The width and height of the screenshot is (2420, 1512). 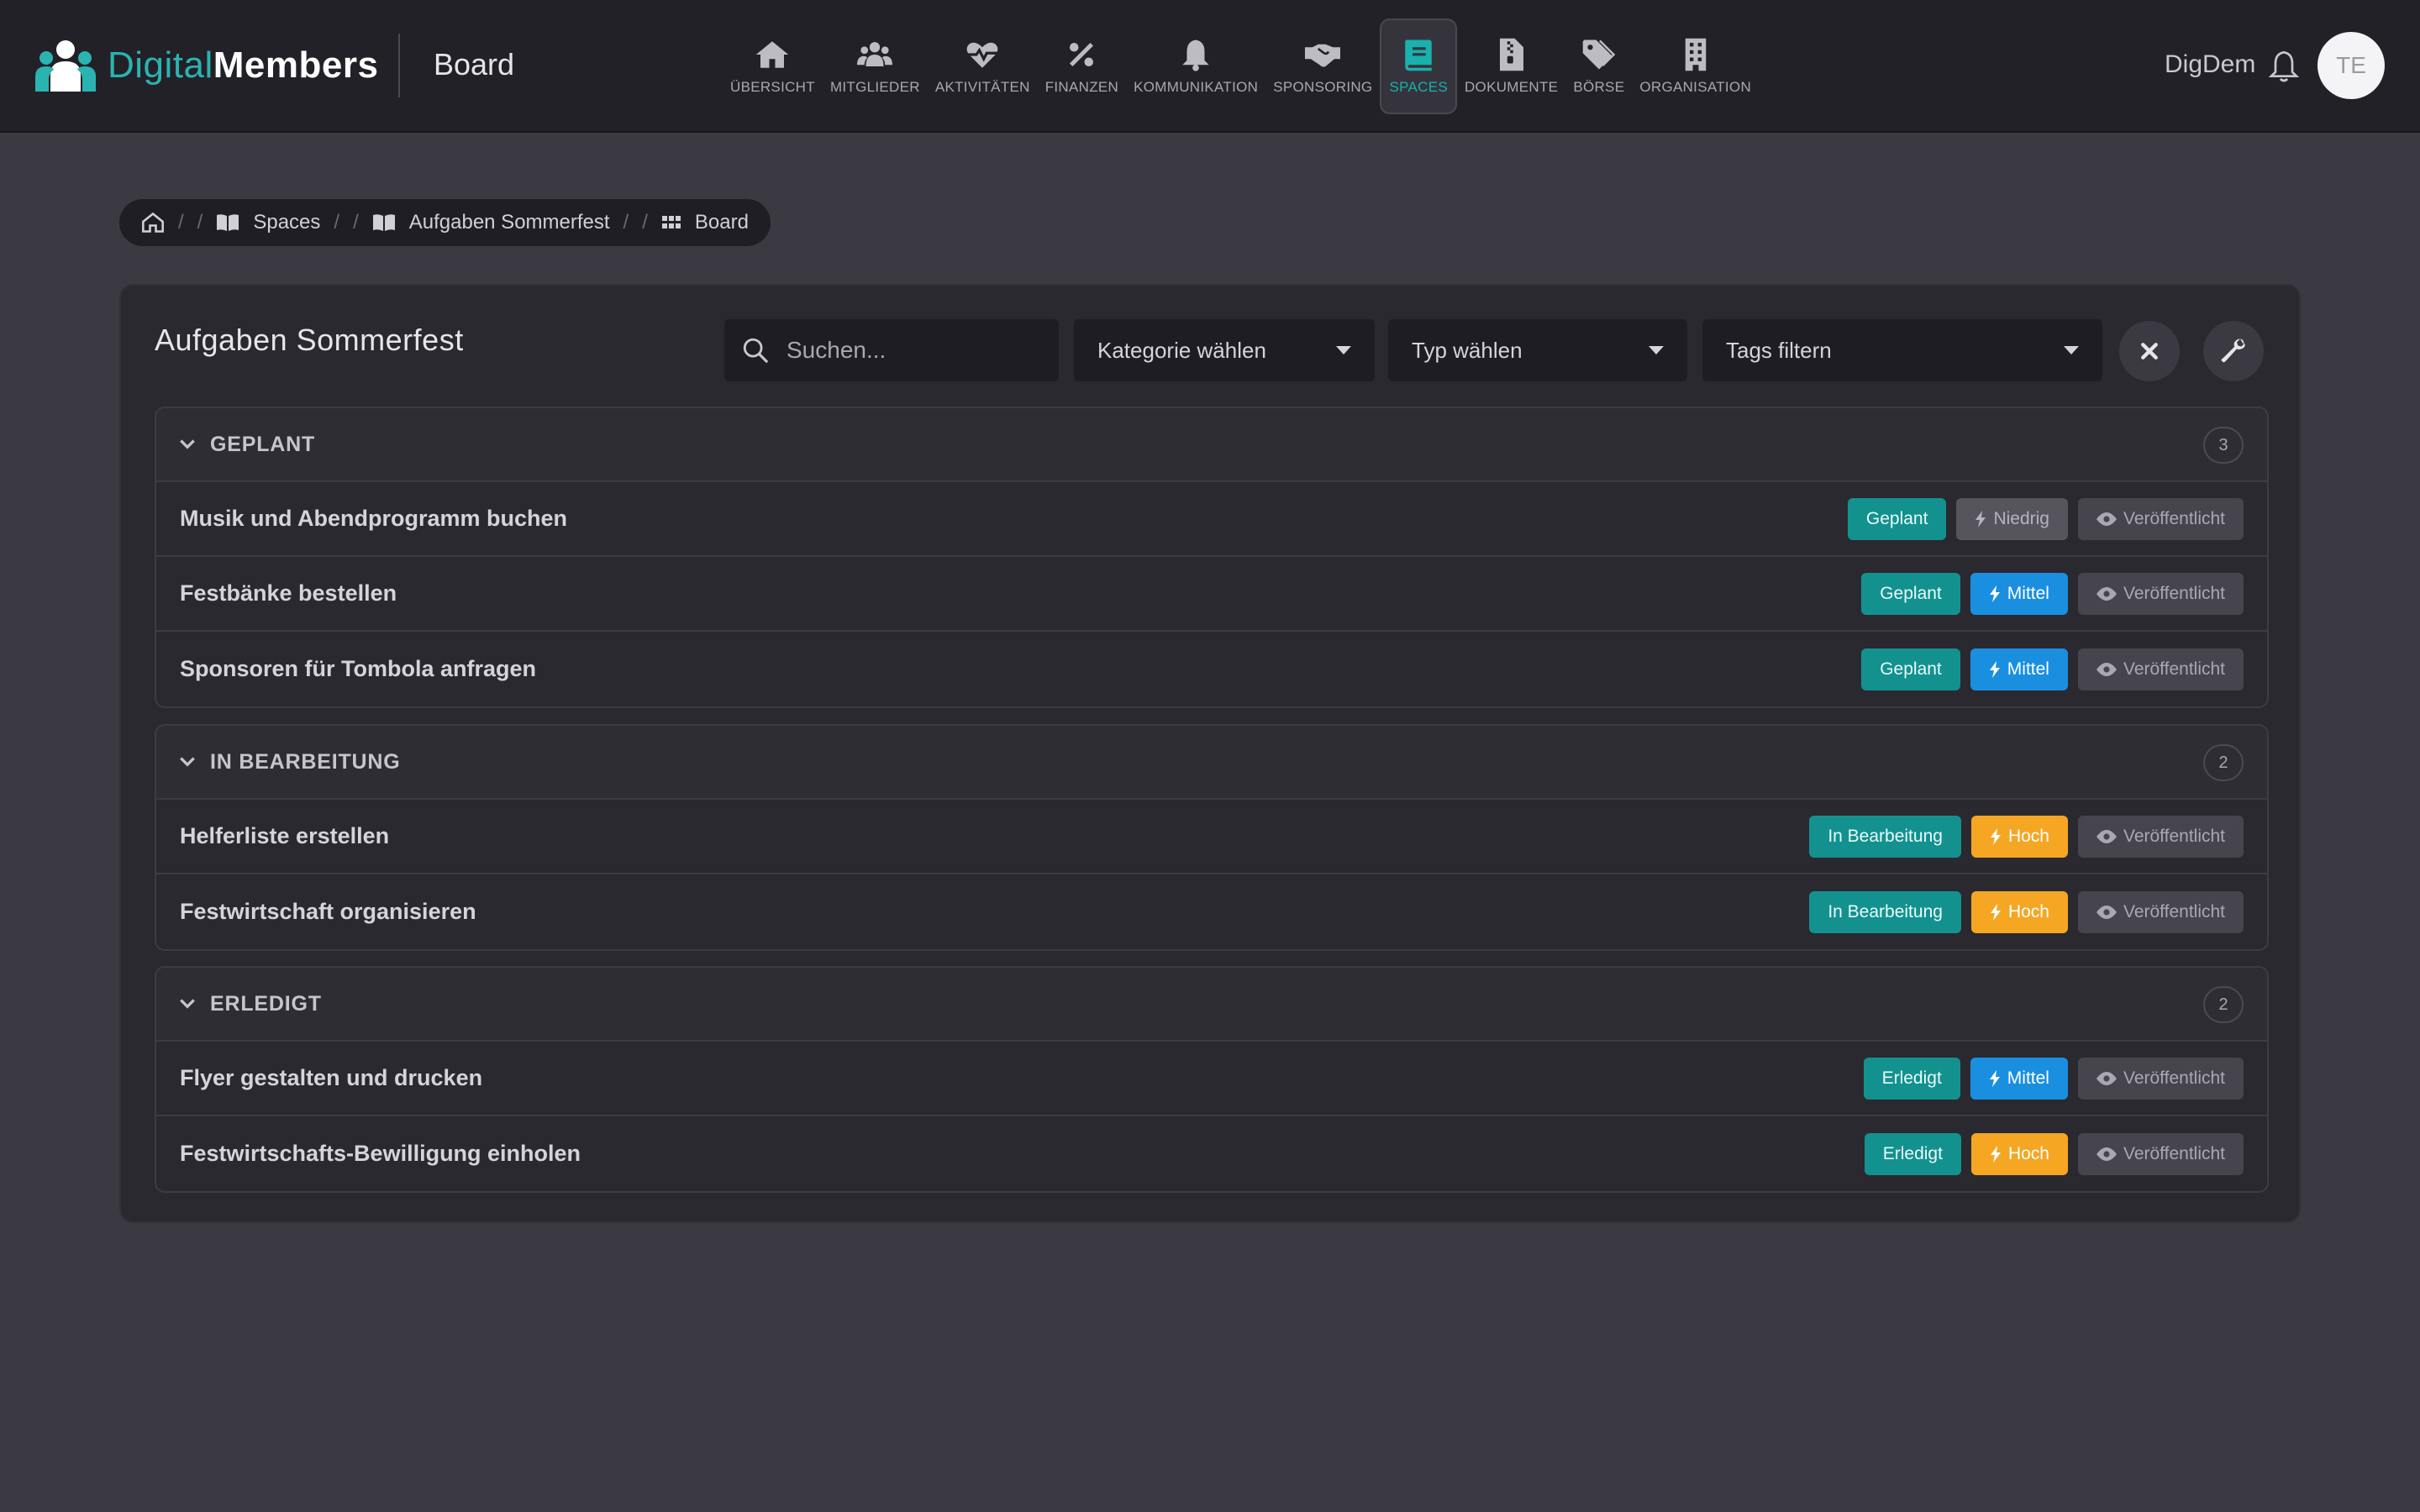 I want to click on group-header: IN BEARBEITUNG 2, so click(x=1211, y=763).